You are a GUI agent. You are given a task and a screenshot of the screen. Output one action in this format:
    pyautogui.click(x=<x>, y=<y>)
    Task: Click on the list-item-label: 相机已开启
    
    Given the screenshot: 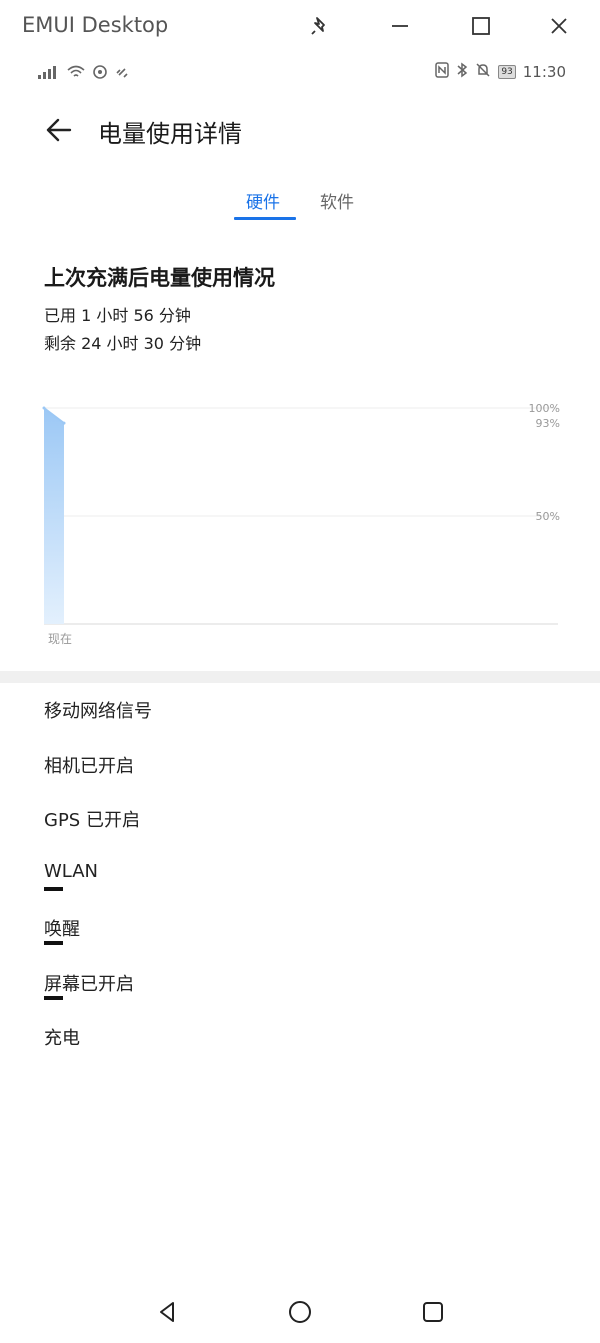 What is the action you would take?
    pyautogui.click(x=89, y=766)
    